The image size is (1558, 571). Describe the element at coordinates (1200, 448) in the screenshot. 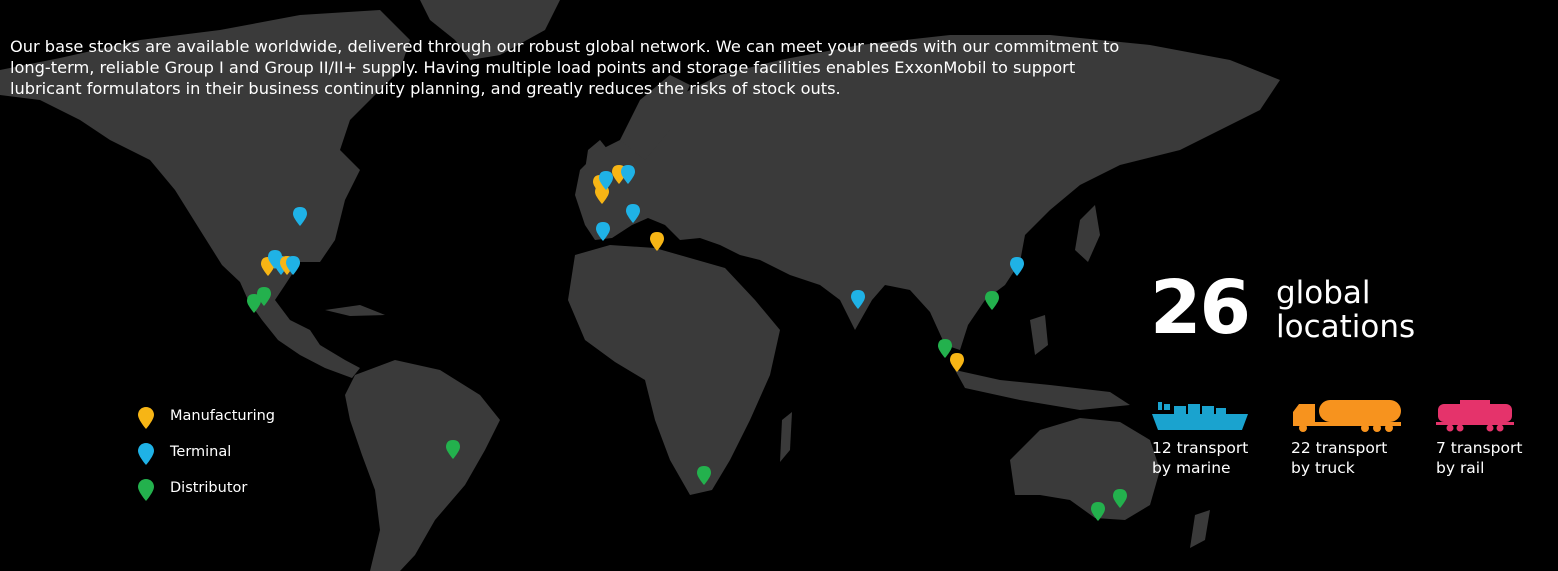

I see `transport-count: 12 transport` at that location.